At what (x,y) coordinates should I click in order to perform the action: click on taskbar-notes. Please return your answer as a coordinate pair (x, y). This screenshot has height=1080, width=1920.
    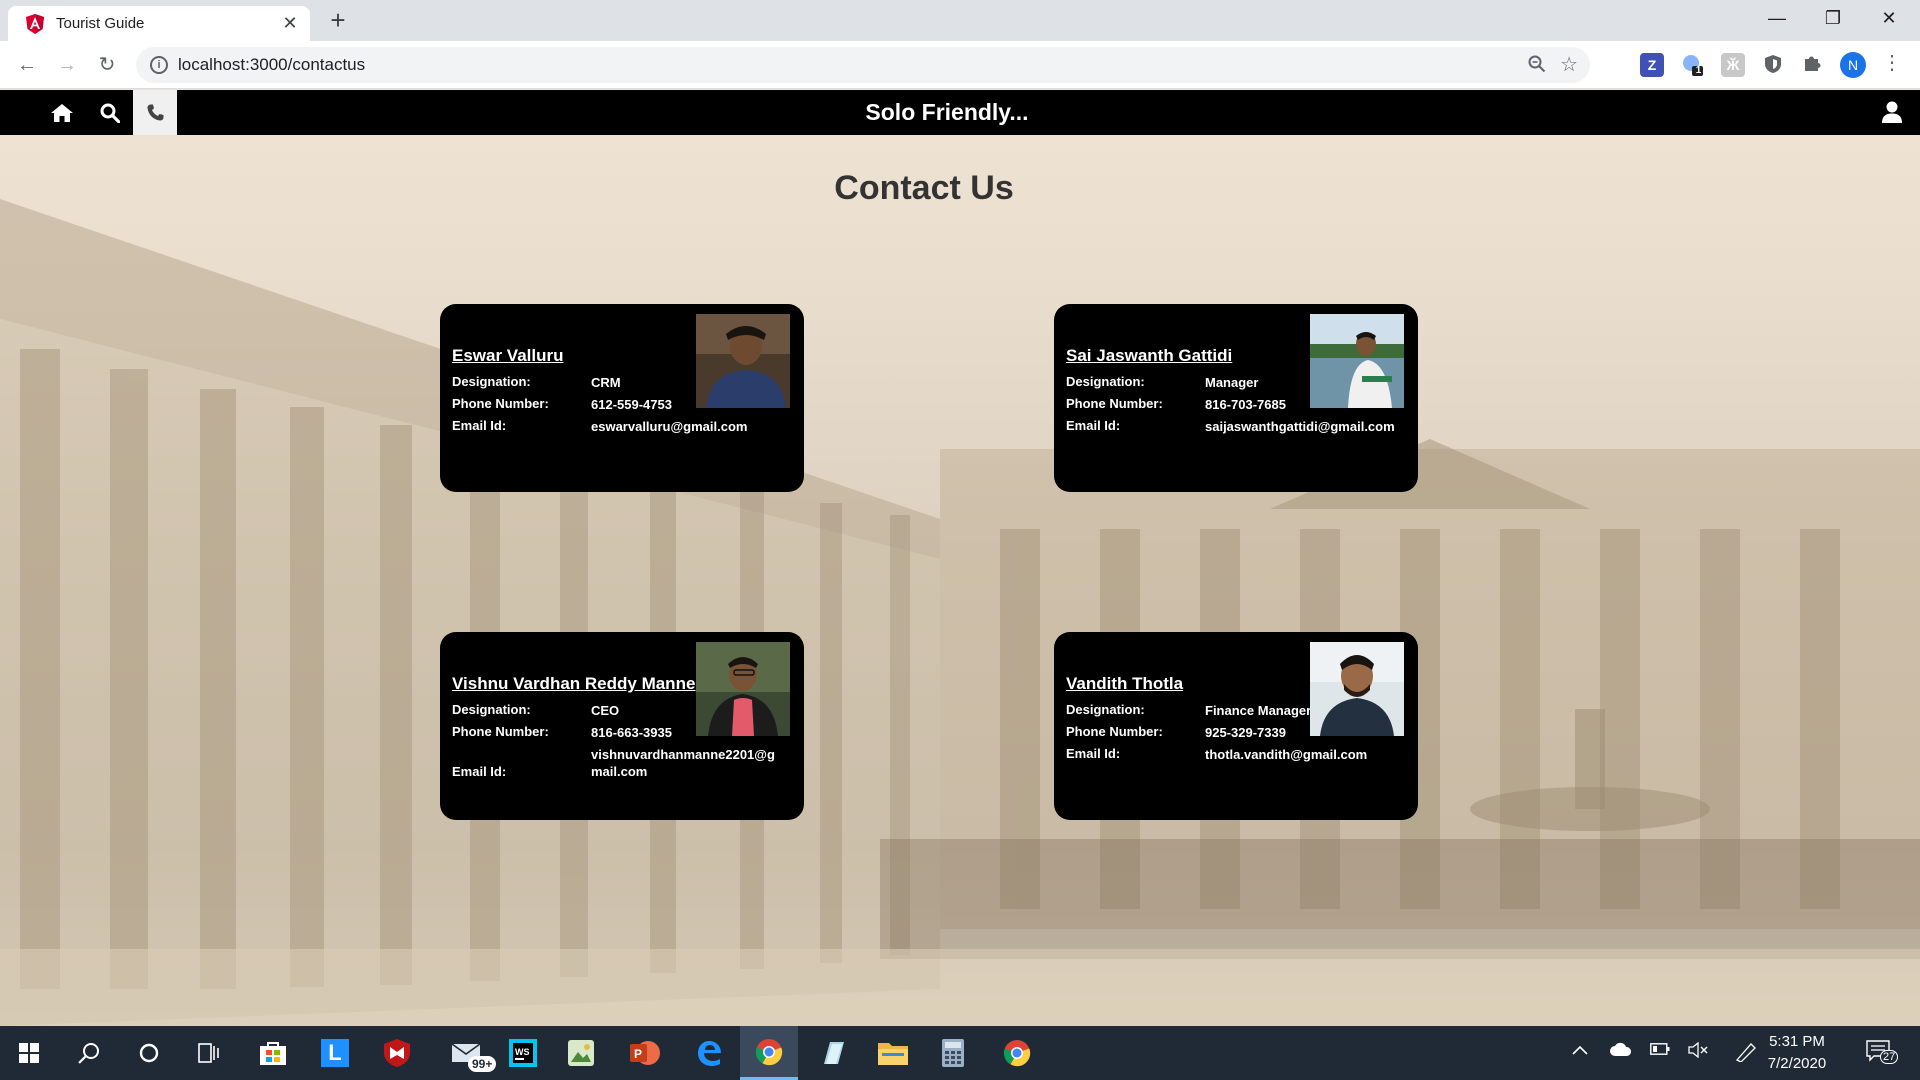
    Looking at the image, I should click on (833, 1053).